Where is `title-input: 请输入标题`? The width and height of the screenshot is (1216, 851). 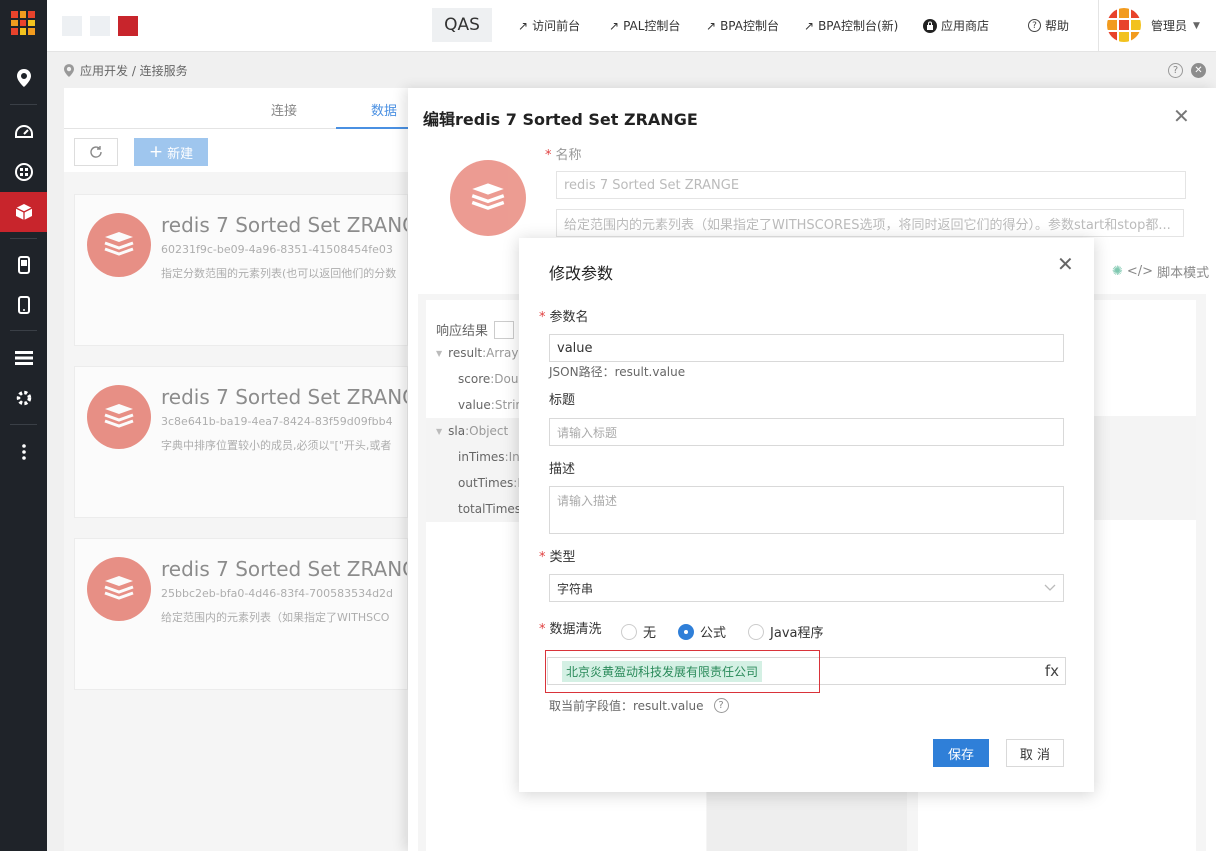 title-input: 请输入标题 is located at coordinates (806, 432).